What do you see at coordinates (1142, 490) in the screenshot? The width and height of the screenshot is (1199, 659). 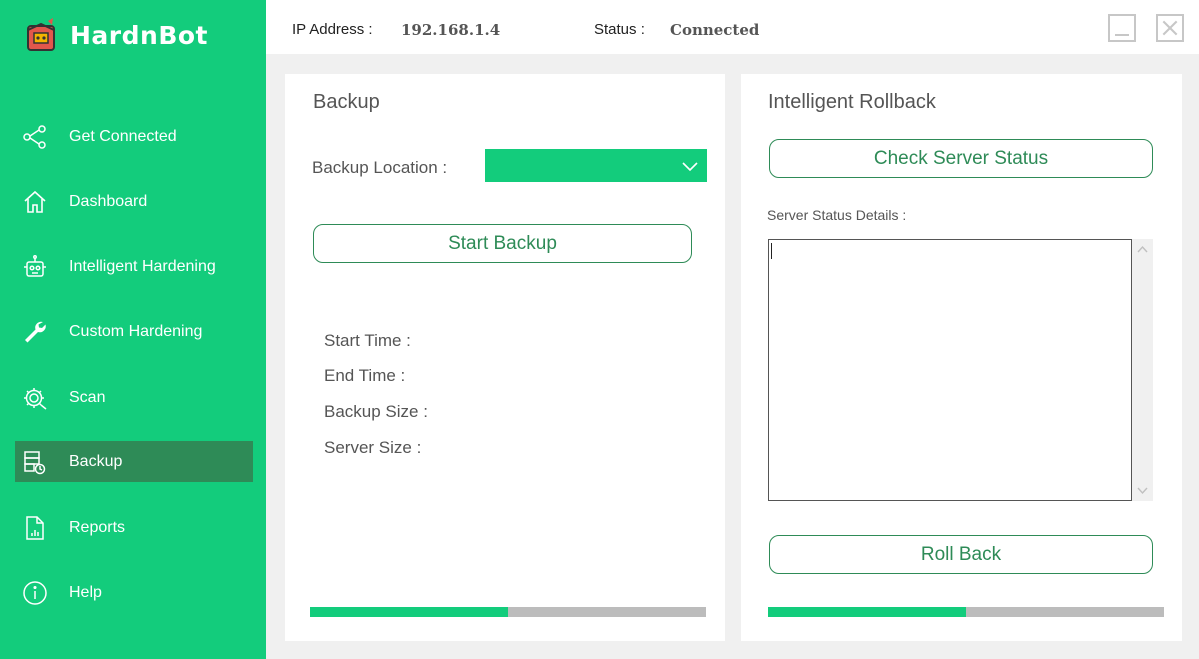 I see `scroll-down-icon` at bounding box center [1142, 490].